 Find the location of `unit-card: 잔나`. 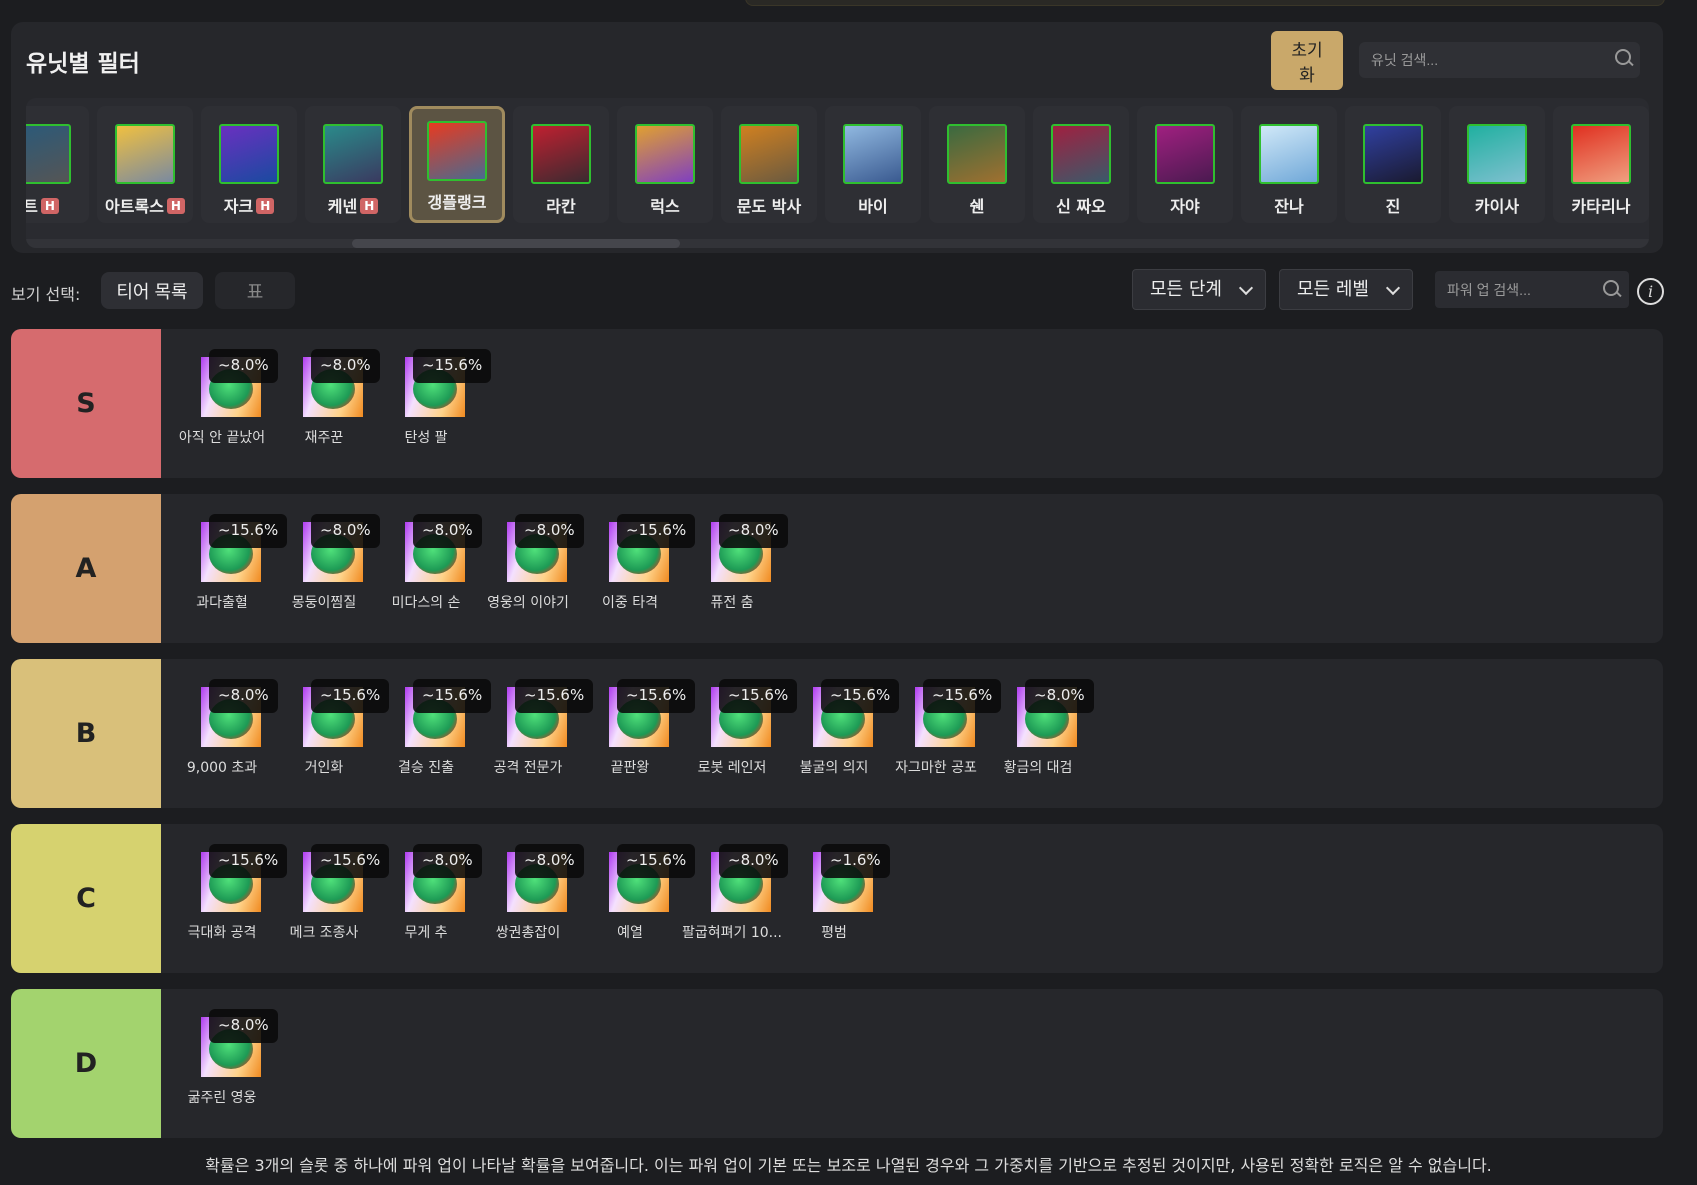

unit-card: 잔나 is located at coordinates (1289, 164).